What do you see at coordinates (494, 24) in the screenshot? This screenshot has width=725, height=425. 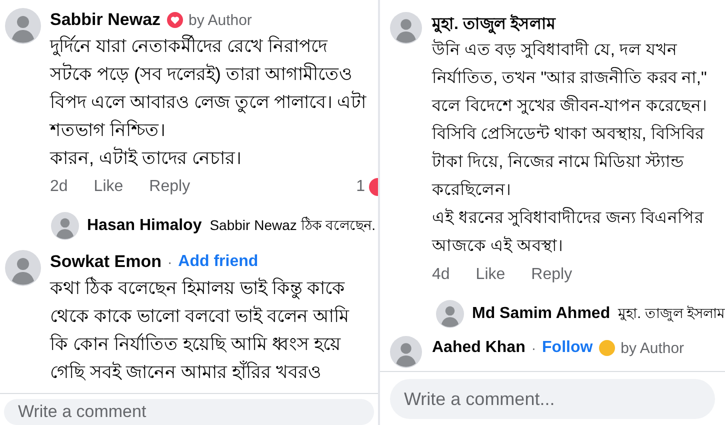 I see `commenter-name: মুহা. তাজুল ইসলাম` at bounding box center [494, 24].